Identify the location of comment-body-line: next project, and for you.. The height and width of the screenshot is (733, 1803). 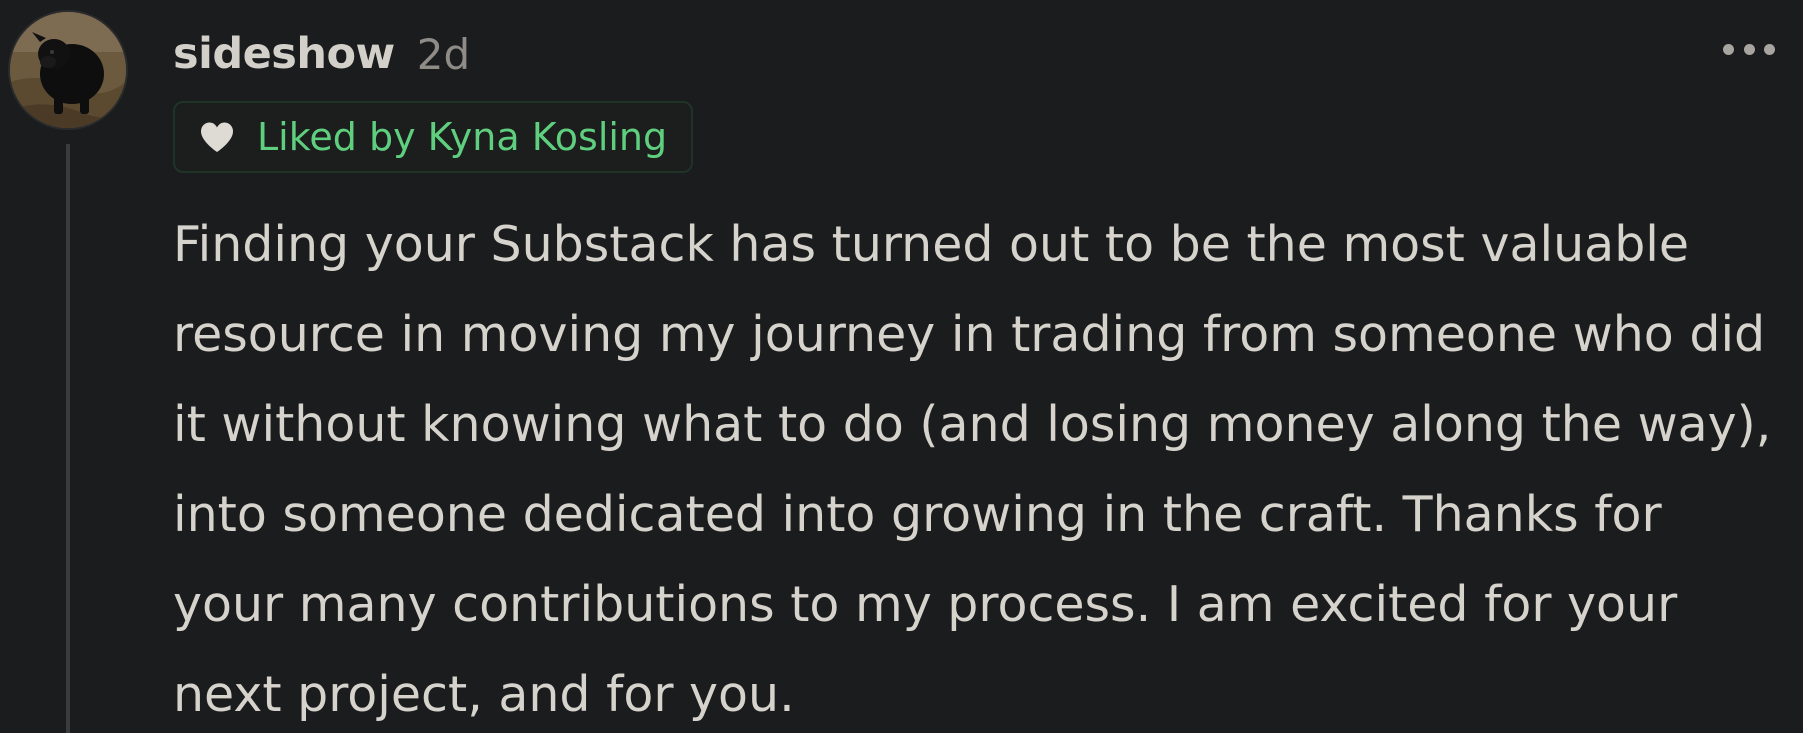
(484, 694).